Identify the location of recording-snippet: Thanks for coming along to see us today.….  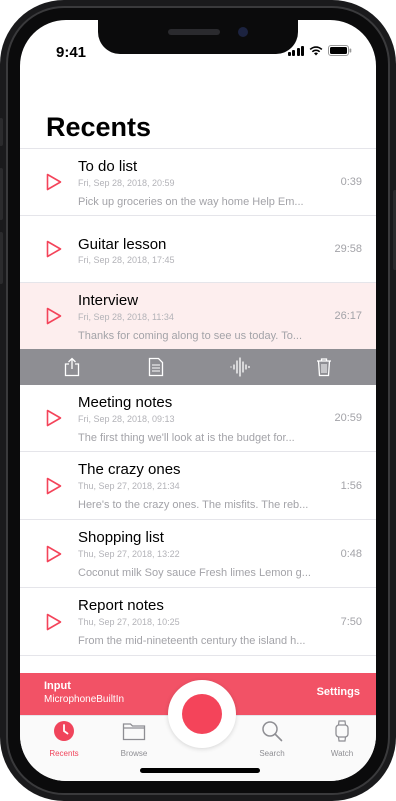
(190, 336).